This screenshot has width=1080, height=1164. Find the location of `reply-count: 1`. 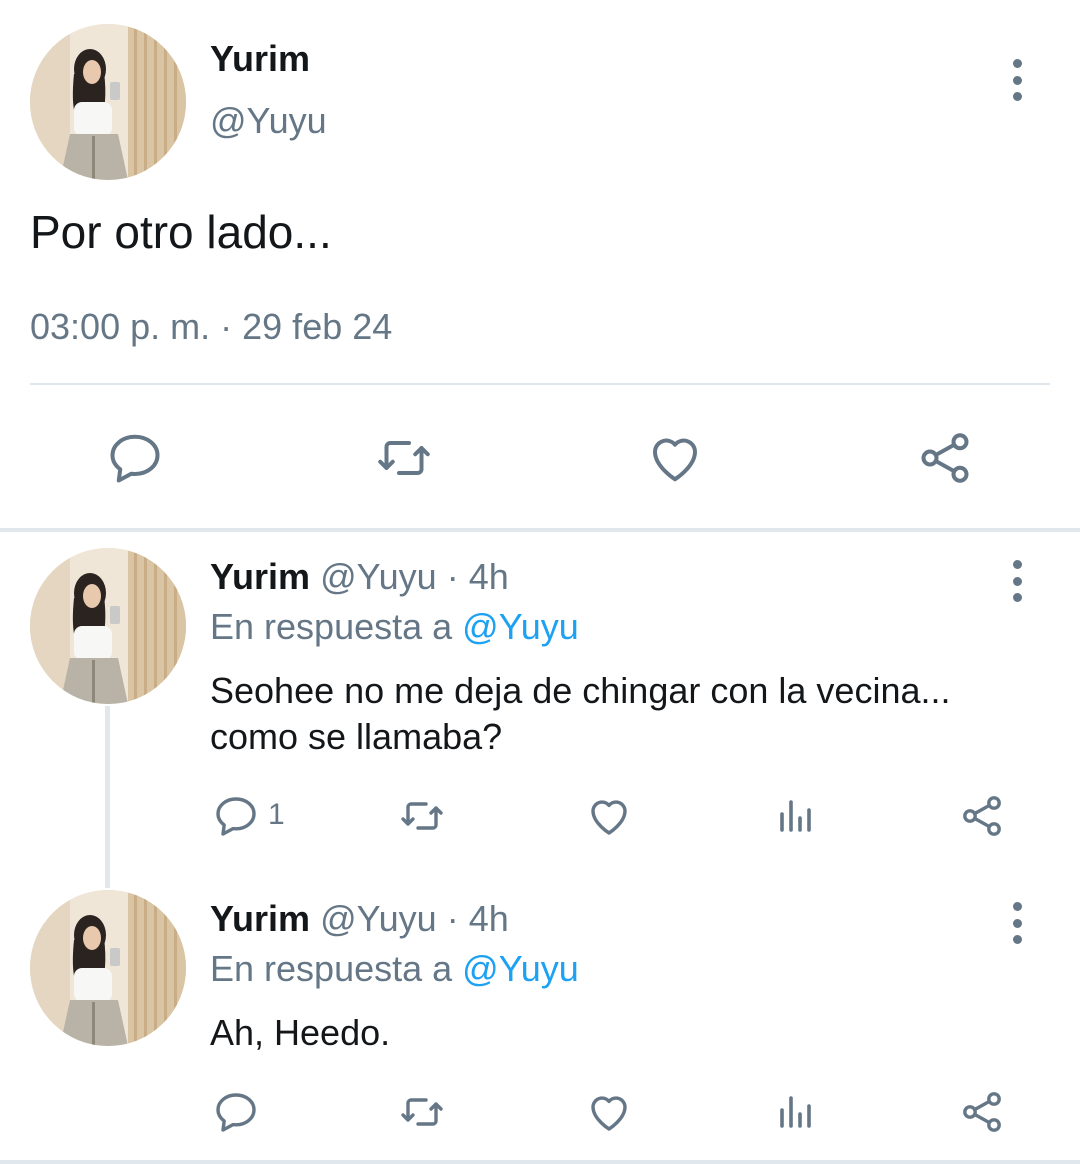

reply-count: 1 is located at coordinates (276, 814).